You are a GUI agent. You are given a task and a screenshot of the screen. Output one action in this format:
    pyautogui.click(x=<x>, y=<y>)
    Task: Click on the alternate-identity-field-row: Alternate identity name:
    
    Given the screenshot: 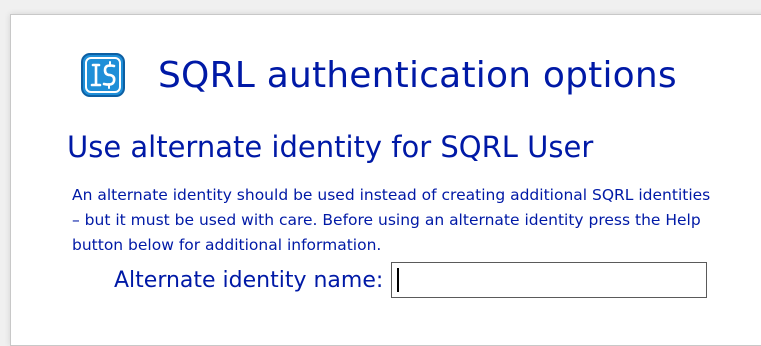 What is the action you would take?
    pyautogui.click(x=411, y=280)
    